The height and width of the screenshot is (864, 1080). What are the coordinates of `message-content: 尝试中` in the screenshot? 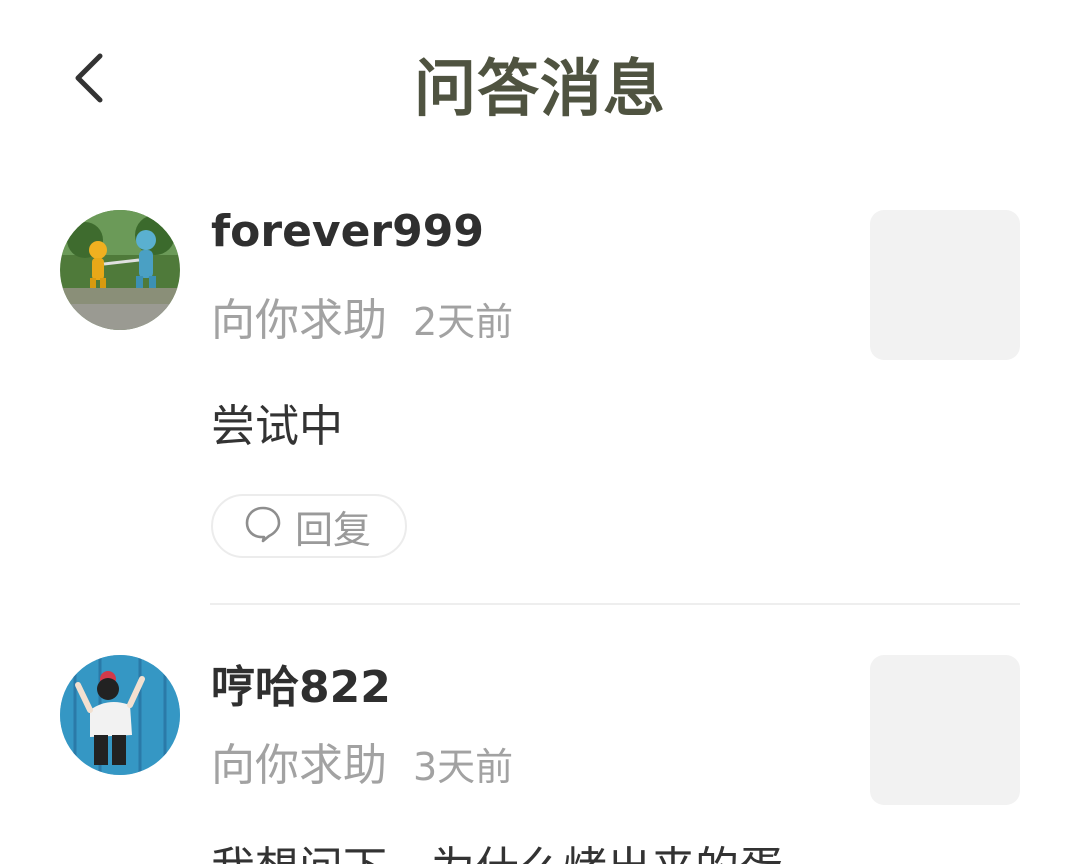 It's located at (277, 422).